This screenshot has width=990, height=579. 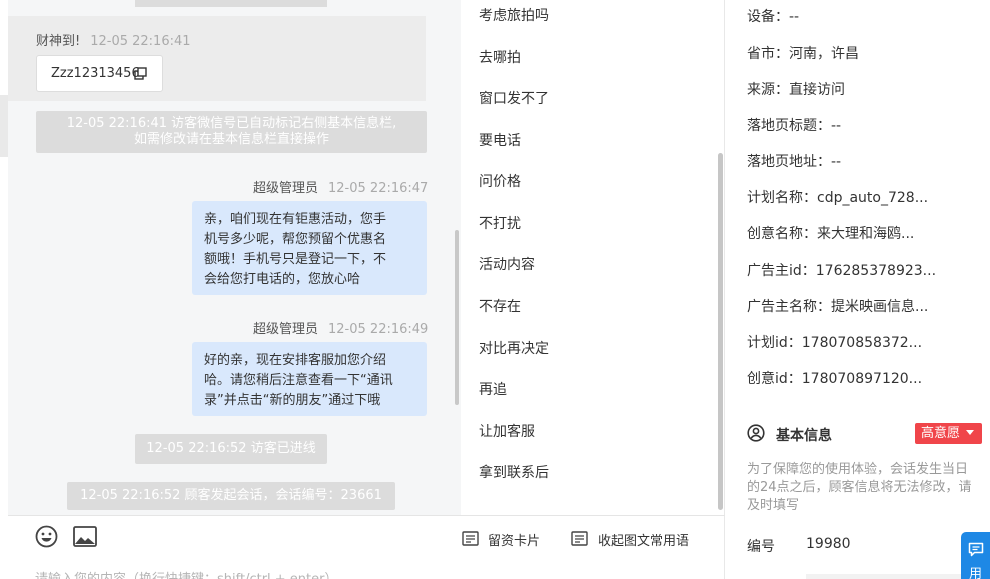 I want to click on card-icon, so click(x=470, y=538).